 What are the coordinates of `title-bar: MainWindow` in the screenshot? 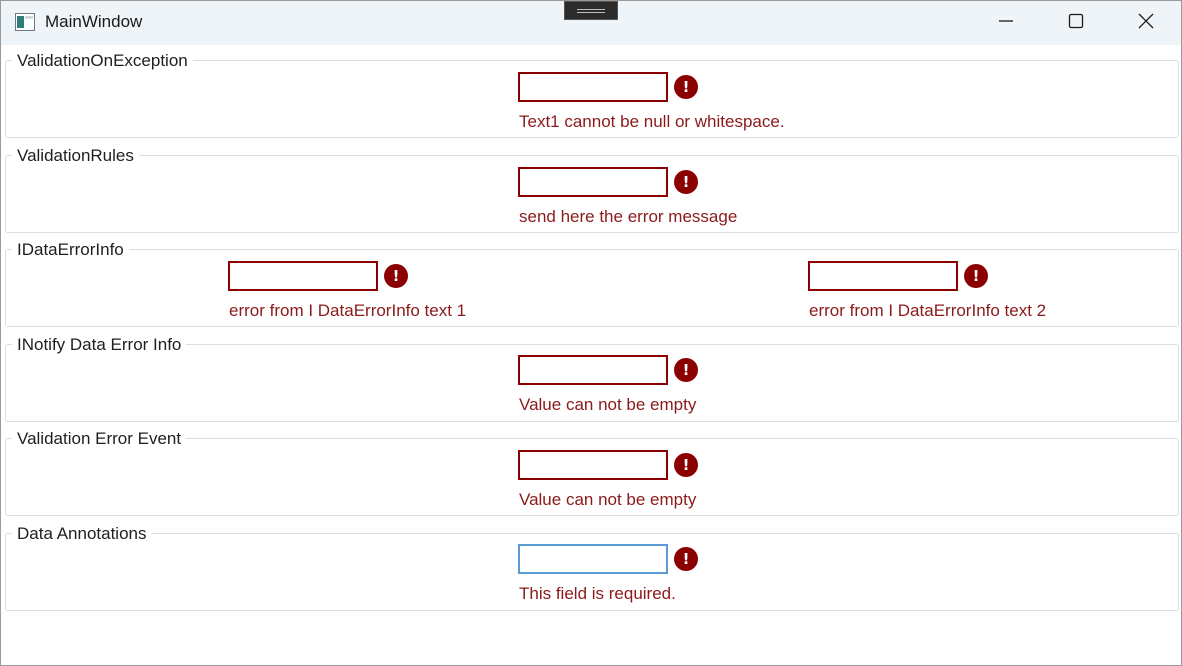 It's located at (591, 23).